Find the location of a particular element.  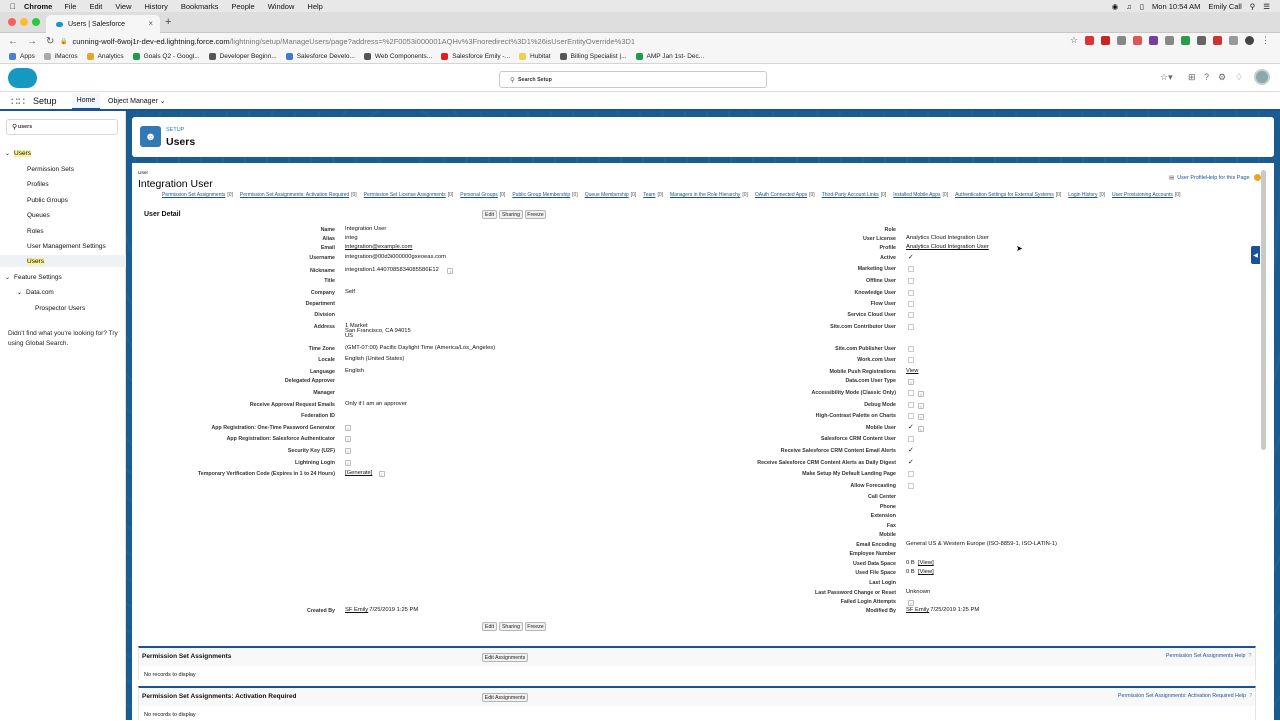

related-list-link: Login History is located at coordinates (1082, 195).